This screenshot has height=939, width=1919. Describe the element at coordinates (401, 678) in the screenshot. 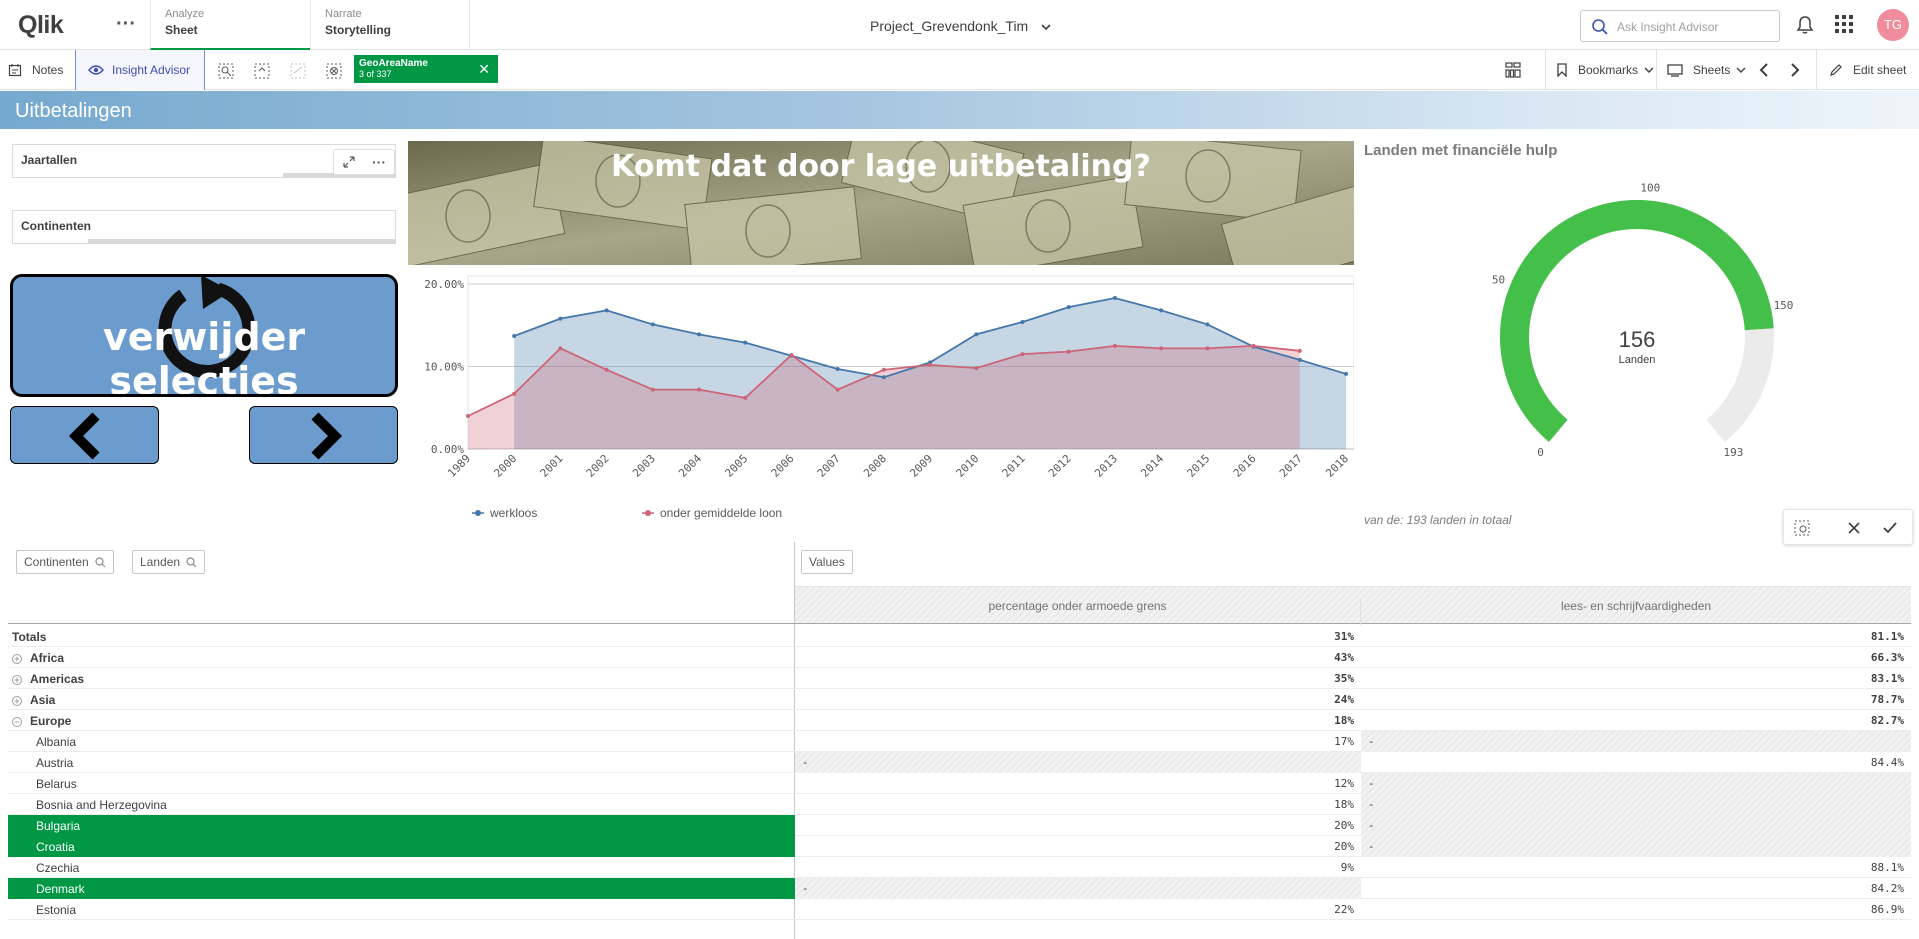

I see `row-dimension-cell: + Americas` at that location.